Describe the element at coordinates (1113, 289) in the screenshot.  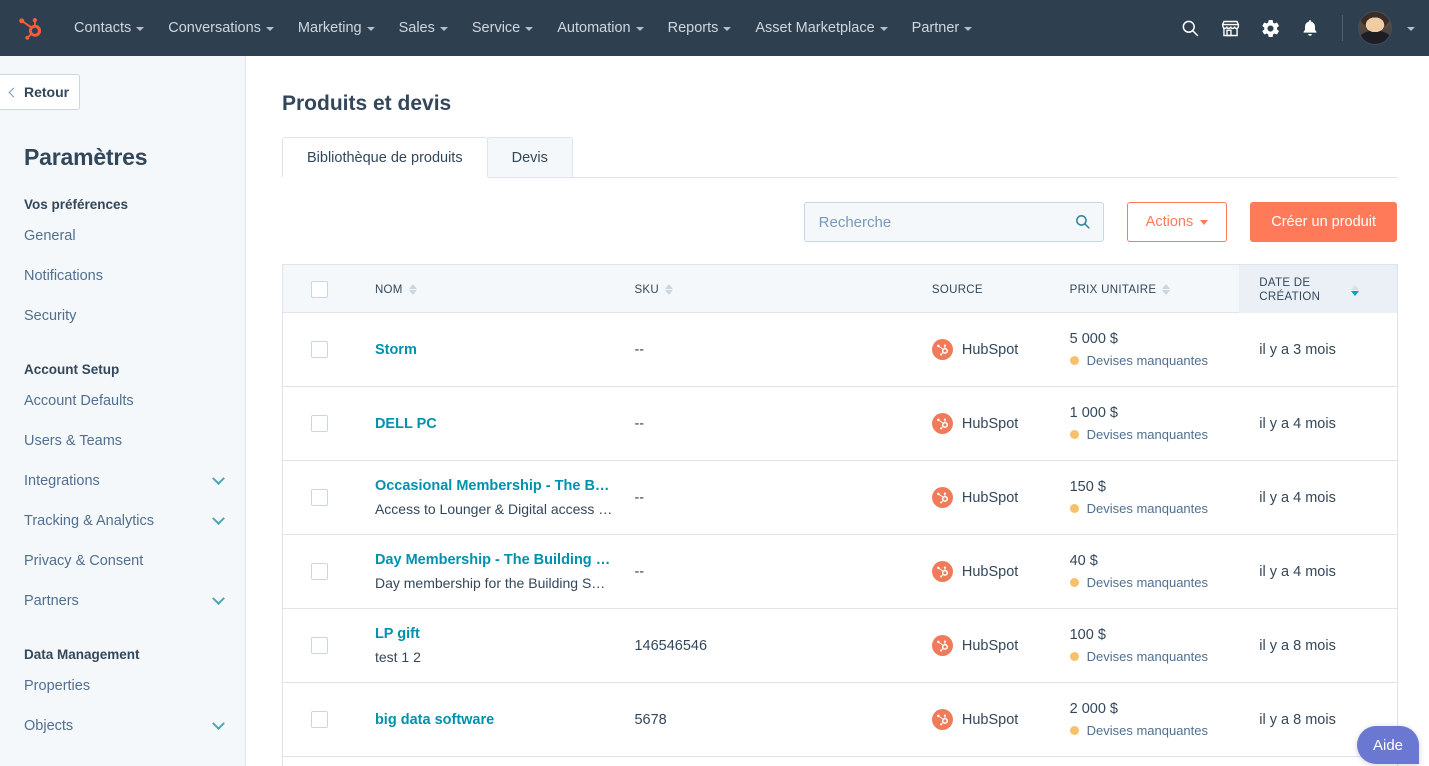
I see `column-header-label: PRIX UNITAIRE` at that location.